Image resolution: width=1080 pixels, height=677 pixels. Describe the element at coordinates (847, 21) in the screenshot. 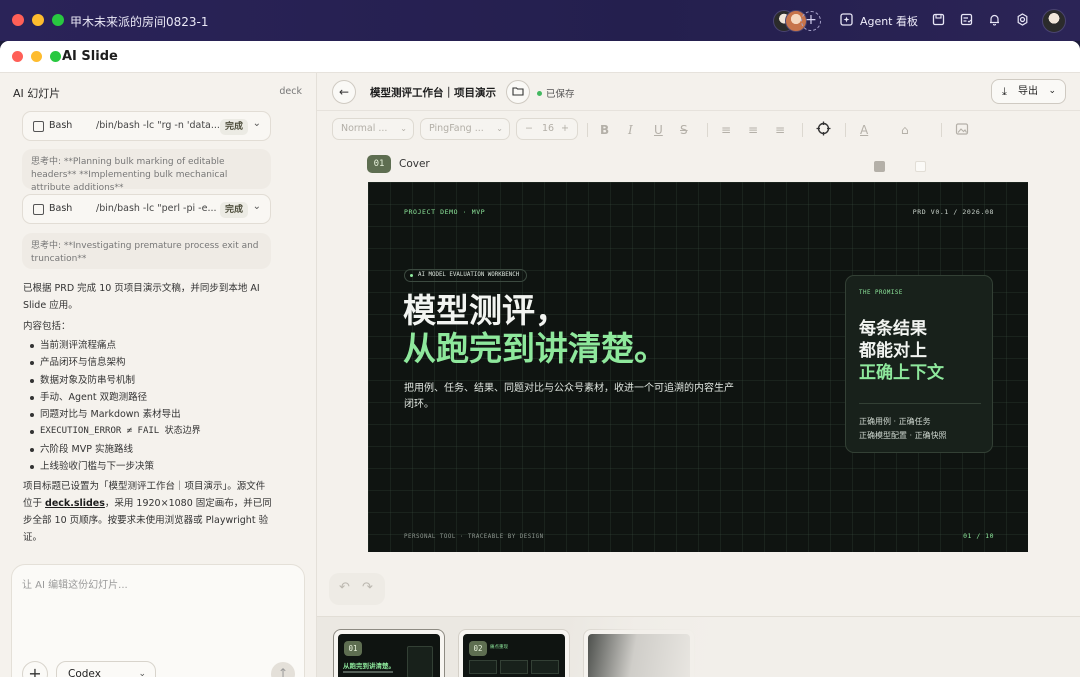

I see `sparkle-board-icon` at that location.